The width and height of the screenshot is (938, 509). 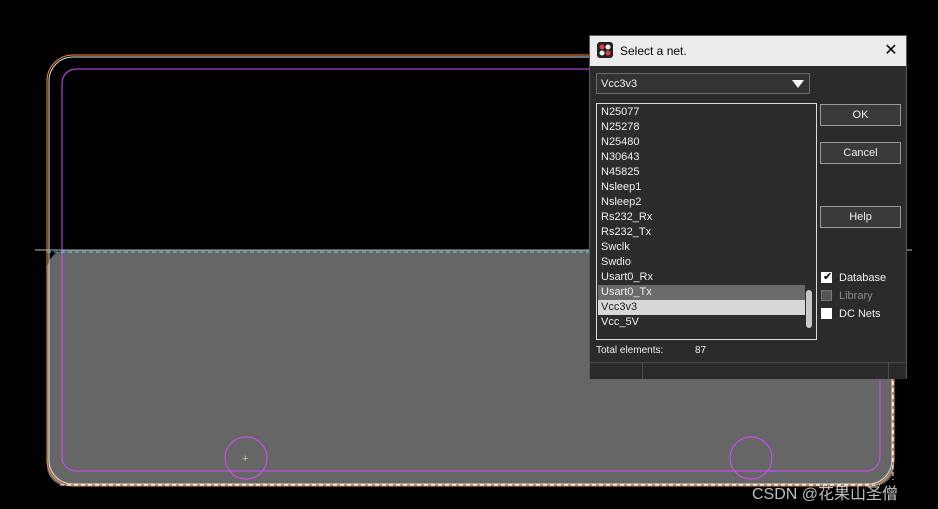 What do you see at coordinates (703, 83) in the screenshot?
I see `net-combo: Vcc3v3` at bounding box center [703, 83].